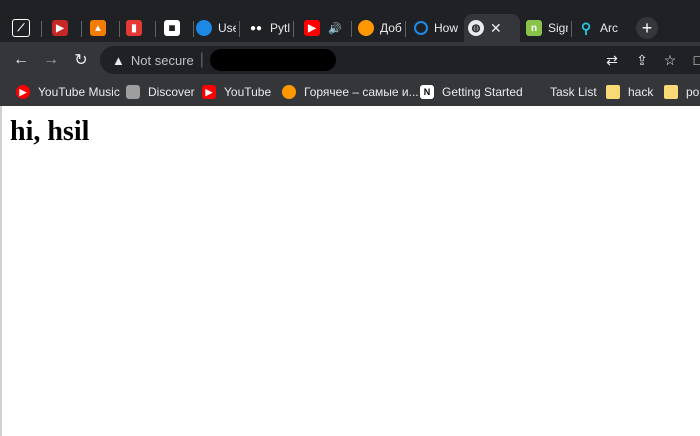  I want to click on youtube-music-icon: ▶, so click(23, 92).